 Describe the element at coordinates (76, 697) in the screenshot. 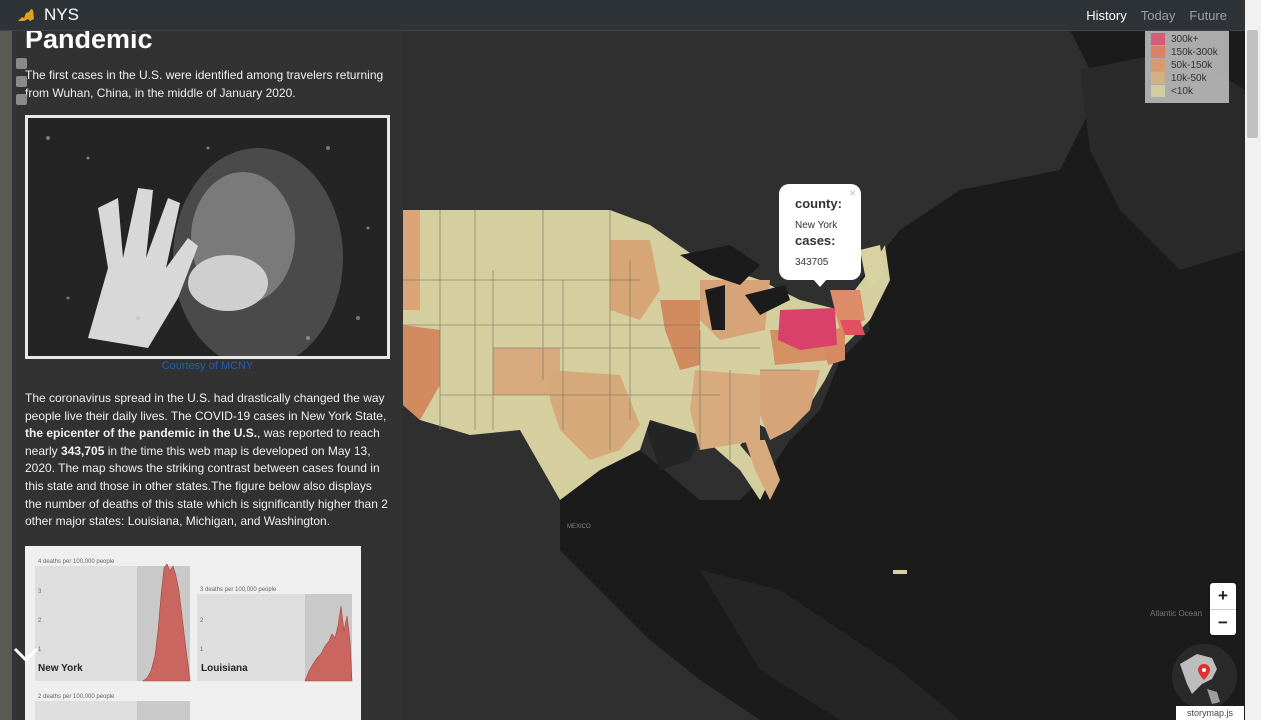

I see `chart-third-ylabel: 2 deaths per 100,000 people` at that location.